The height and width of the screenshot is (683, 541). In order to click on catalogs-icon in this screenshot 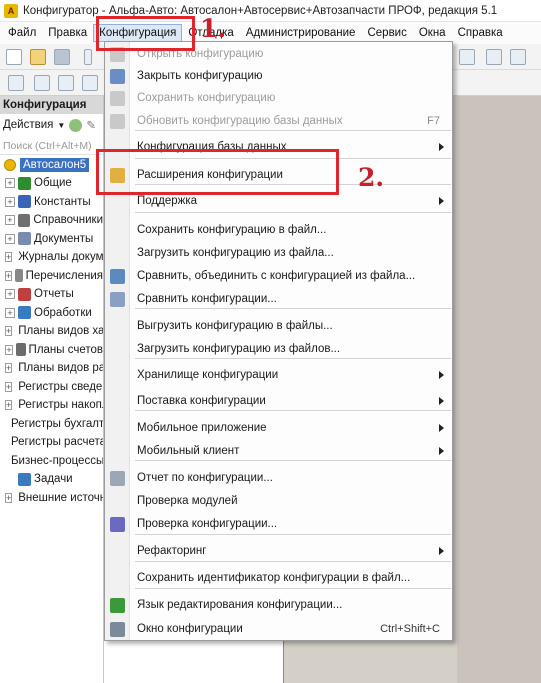, I will do `click(24, 220)`.